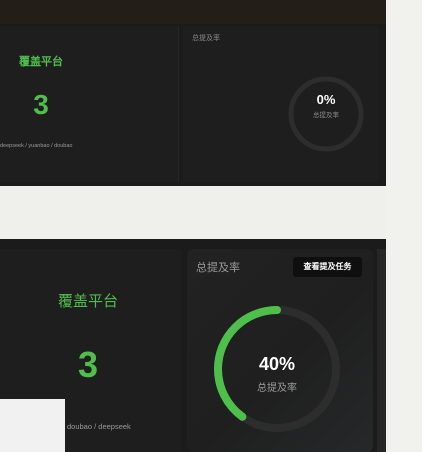  What do you see at coordinates (32, 425) in the screenshot?
I see `overlay-box` at bounding box center [32, 425].